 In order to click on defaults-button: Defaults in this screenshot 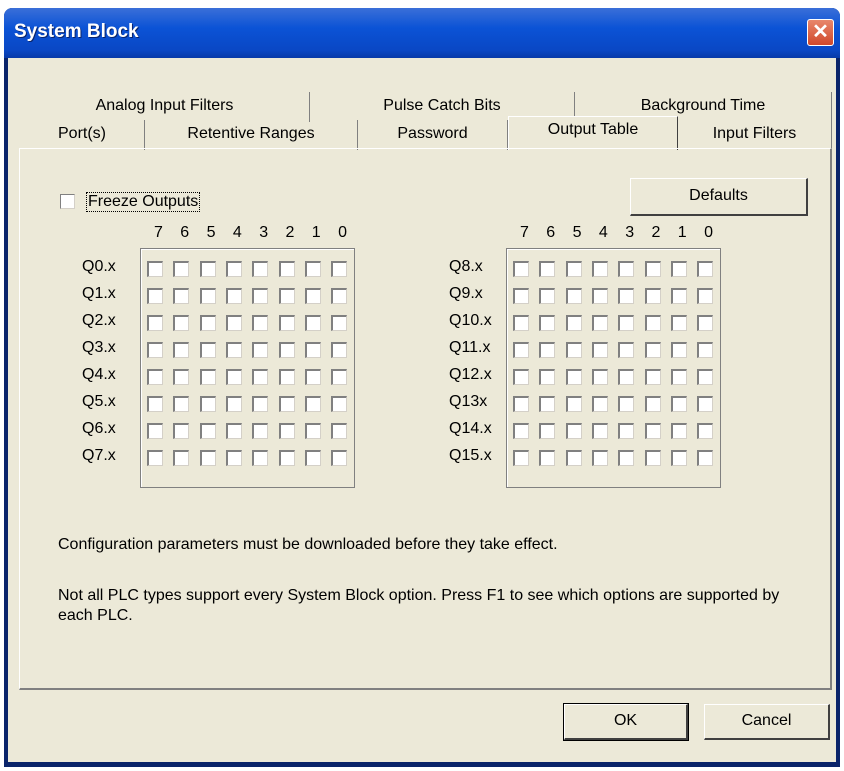, I will do `click(719, 197)`.